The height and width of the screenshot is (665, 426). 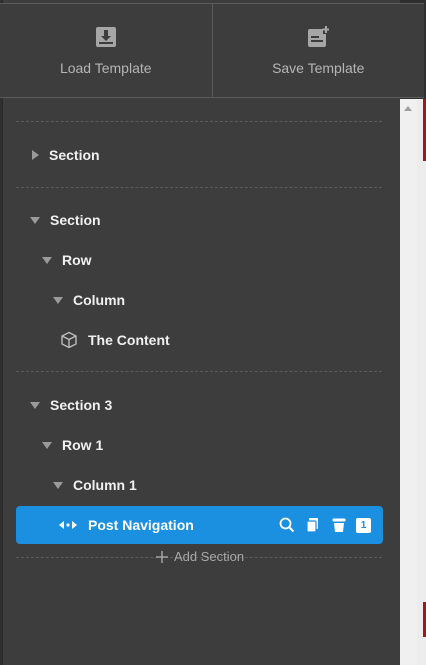 What do you see at coordinates (318, 50) in the screenshot?
I see `save-template-button: Save Template` at bounding box center [318, 50].